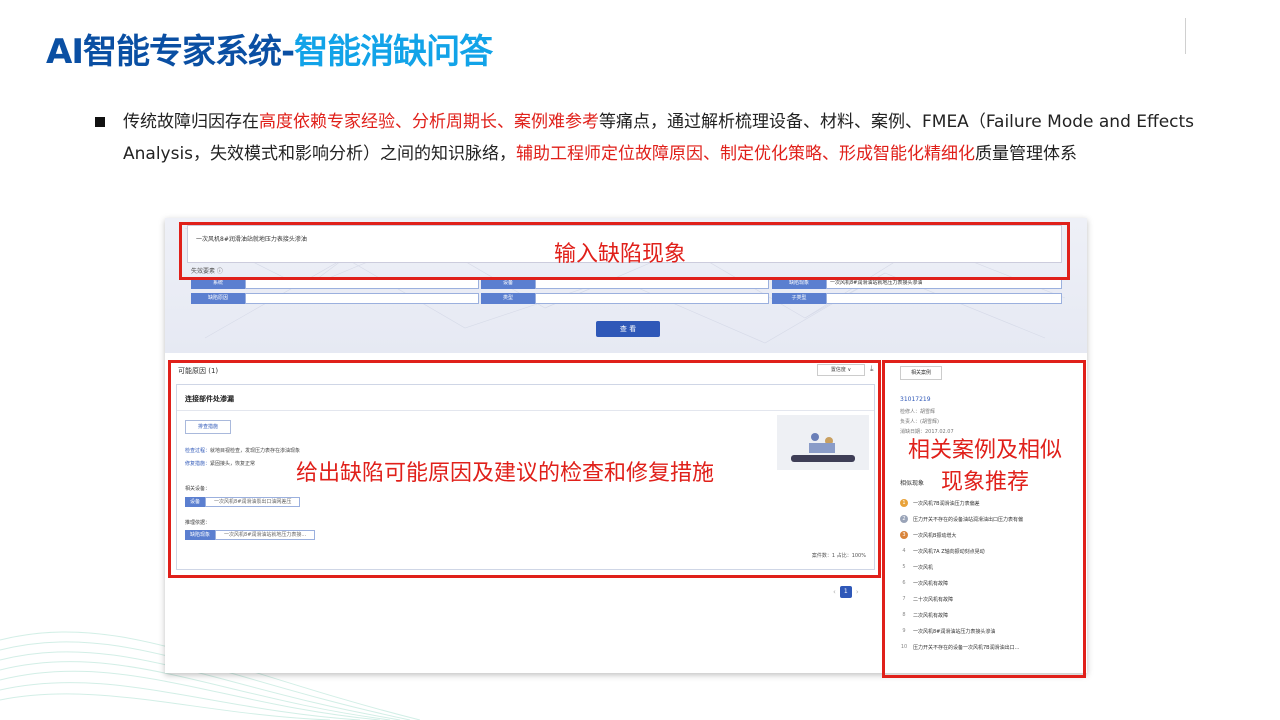 The width and height of the screenshot is (1280, 720). I want to click on bullet-square-icon, so click(100, 122).